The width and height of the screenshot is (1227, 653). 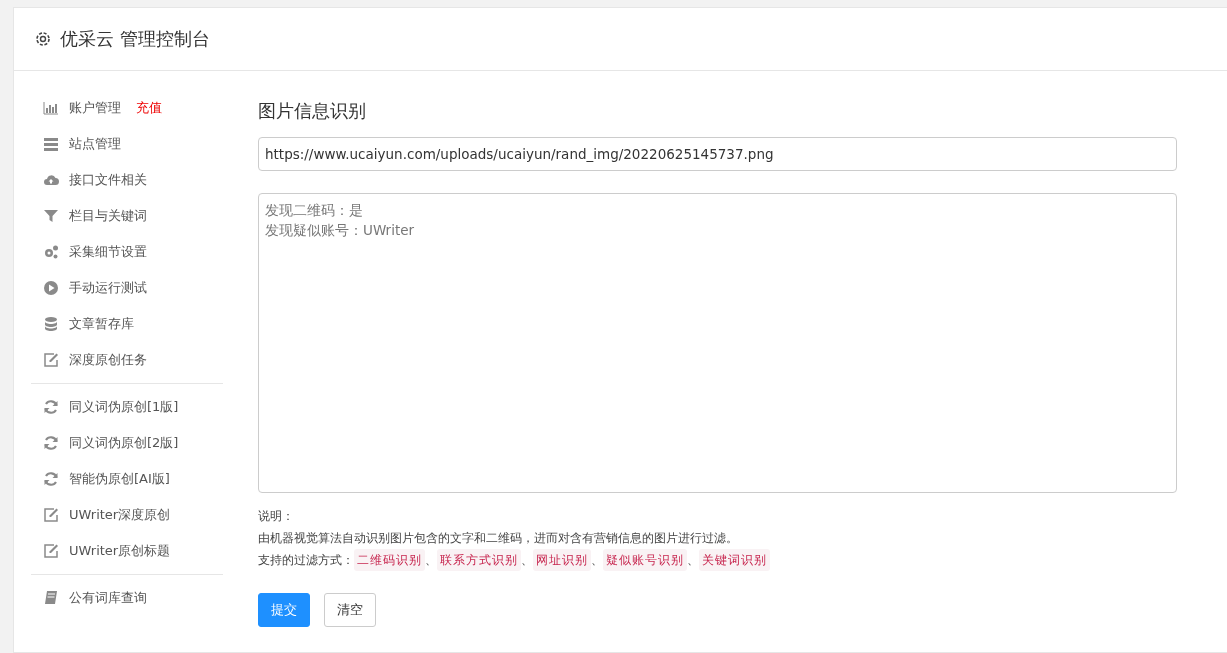 I want to click on methods-label: 支持的过滤方式：, so click(x=306, y=560).